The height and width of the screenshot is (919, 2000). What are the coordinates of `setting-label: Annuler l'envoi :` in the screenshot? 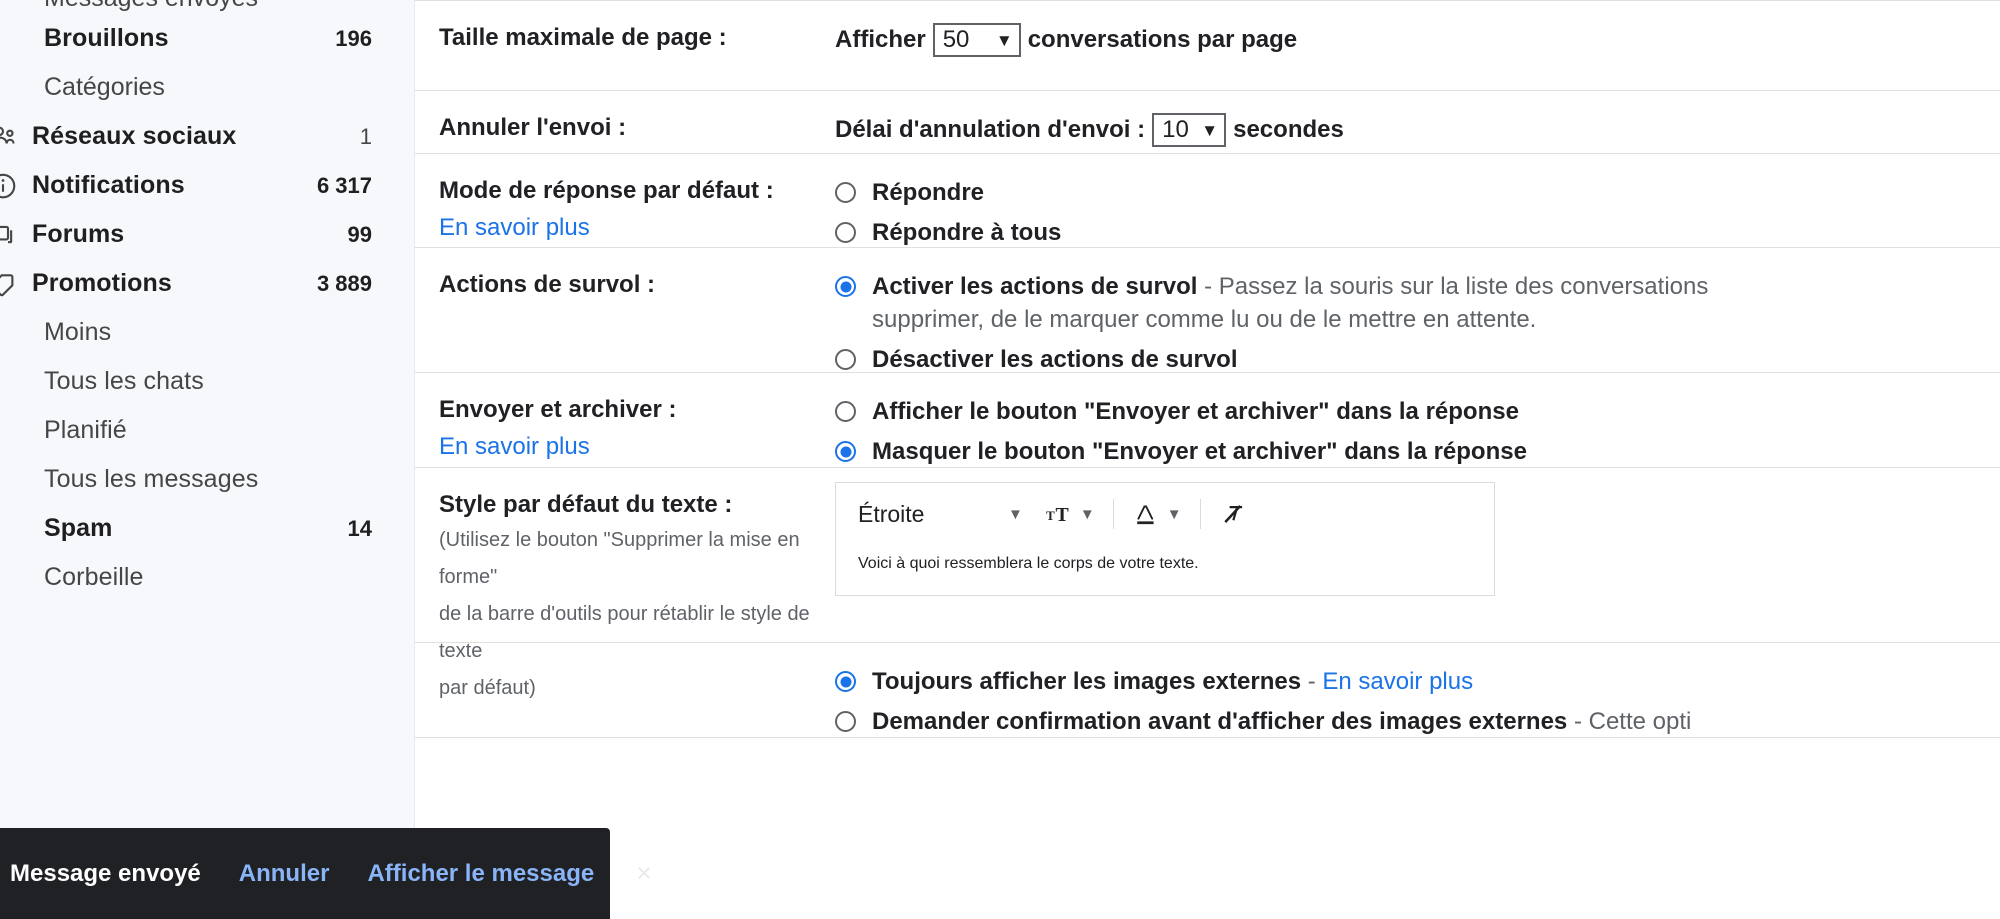 It's located at (533, 127).